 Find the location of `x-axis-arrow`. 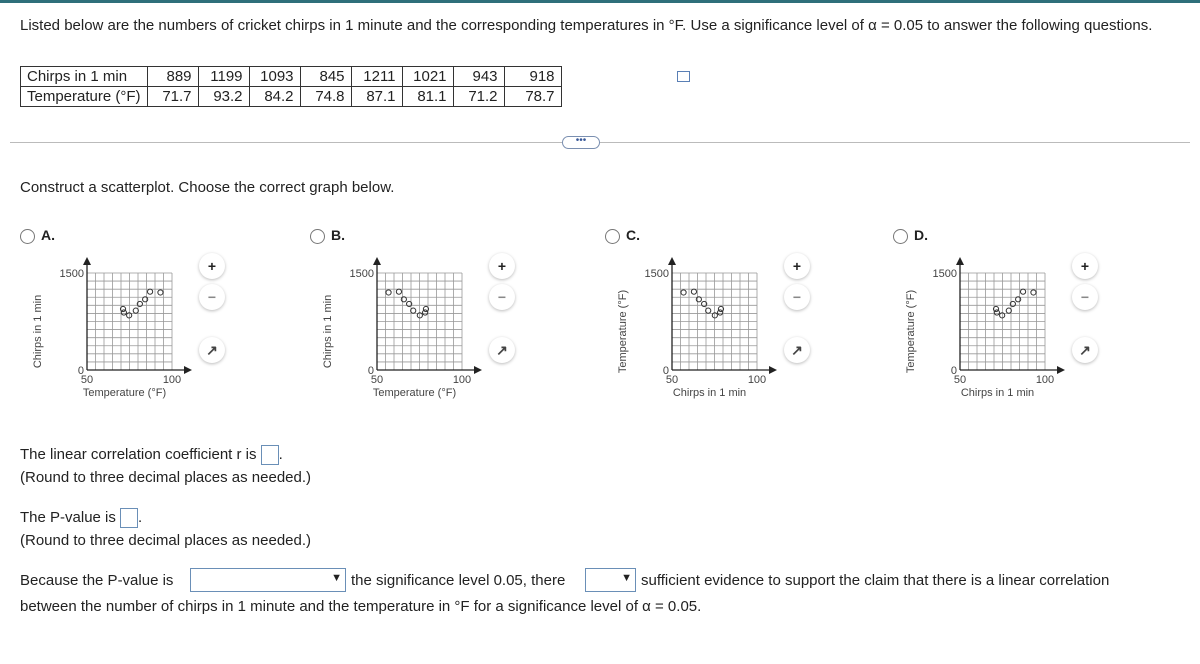

x-axis-arrow is located at coordinates (773, 370).